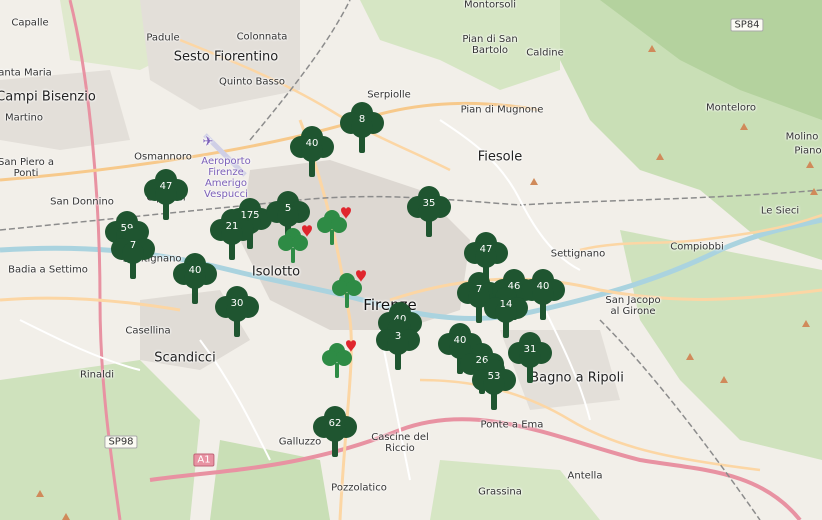 Image resolution: width=822 pixels, height=520 pixels. Describe the element at coordinates (429, 211) in the screenshot. I see `tree-cluster-marker: 35` at that location.